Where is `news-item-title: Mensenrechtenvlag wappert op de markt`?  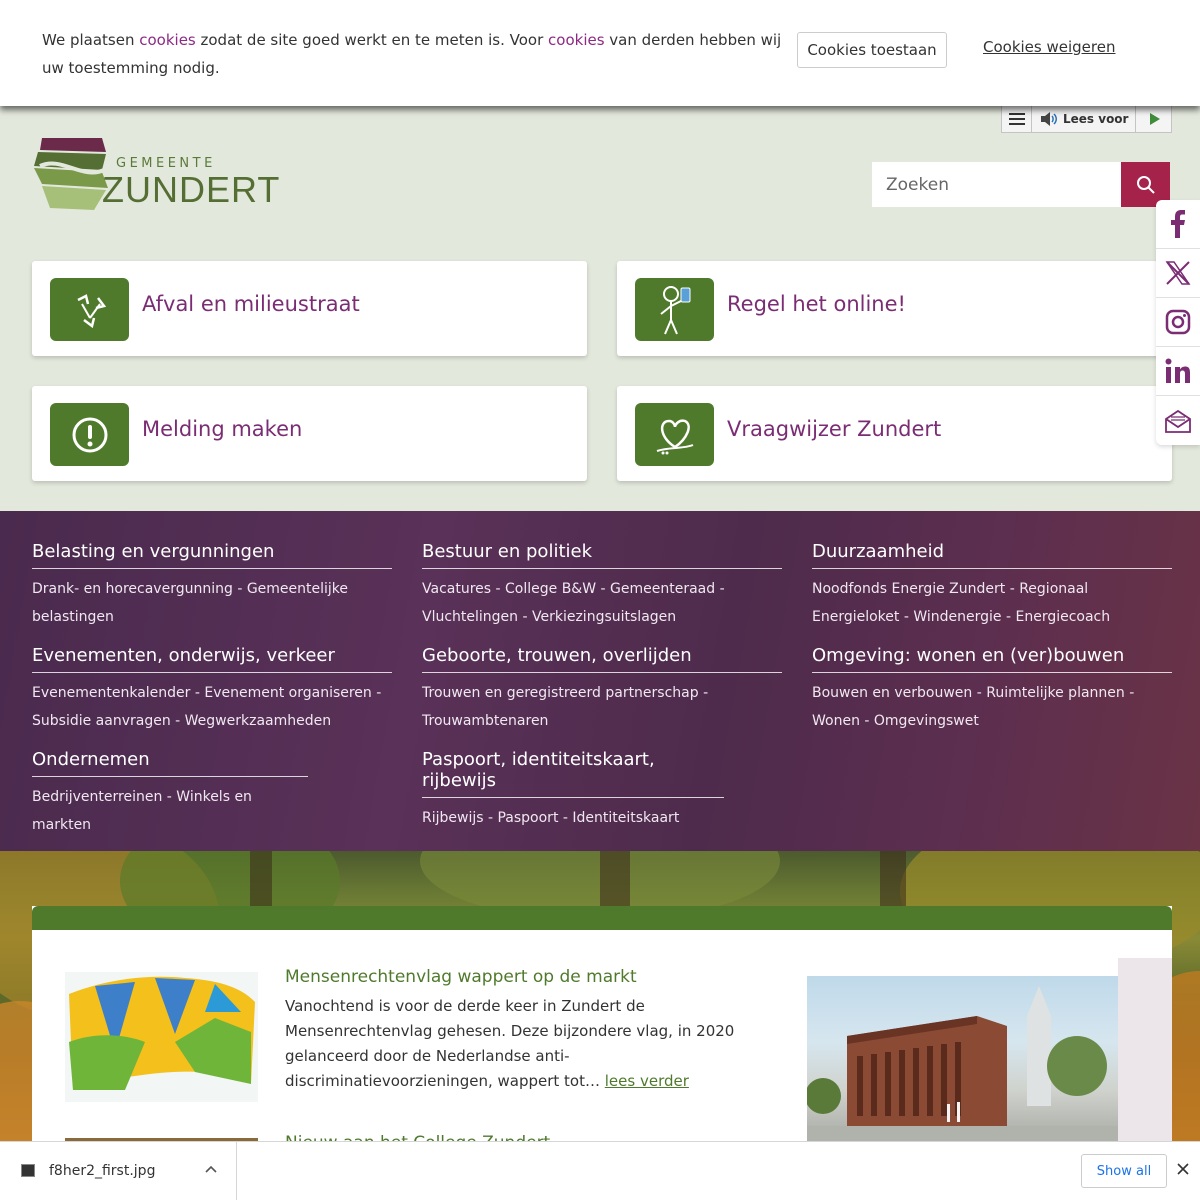
news-item-title: Mensenrechtenvlag wappert op de markt is located at coordinates (461, 977).